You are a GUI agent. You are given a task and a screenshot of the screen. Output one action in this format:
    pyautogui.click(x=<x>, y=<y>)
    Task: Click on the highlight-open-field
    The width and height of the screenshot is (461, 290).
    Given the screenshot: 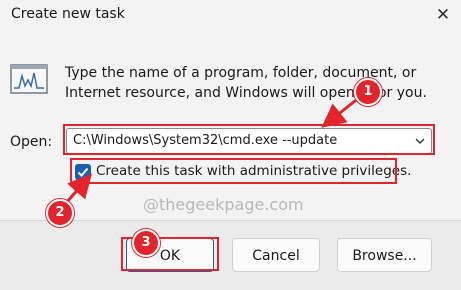 What is the action you would take?
    pyautogui.click(x=249, y=139)
    